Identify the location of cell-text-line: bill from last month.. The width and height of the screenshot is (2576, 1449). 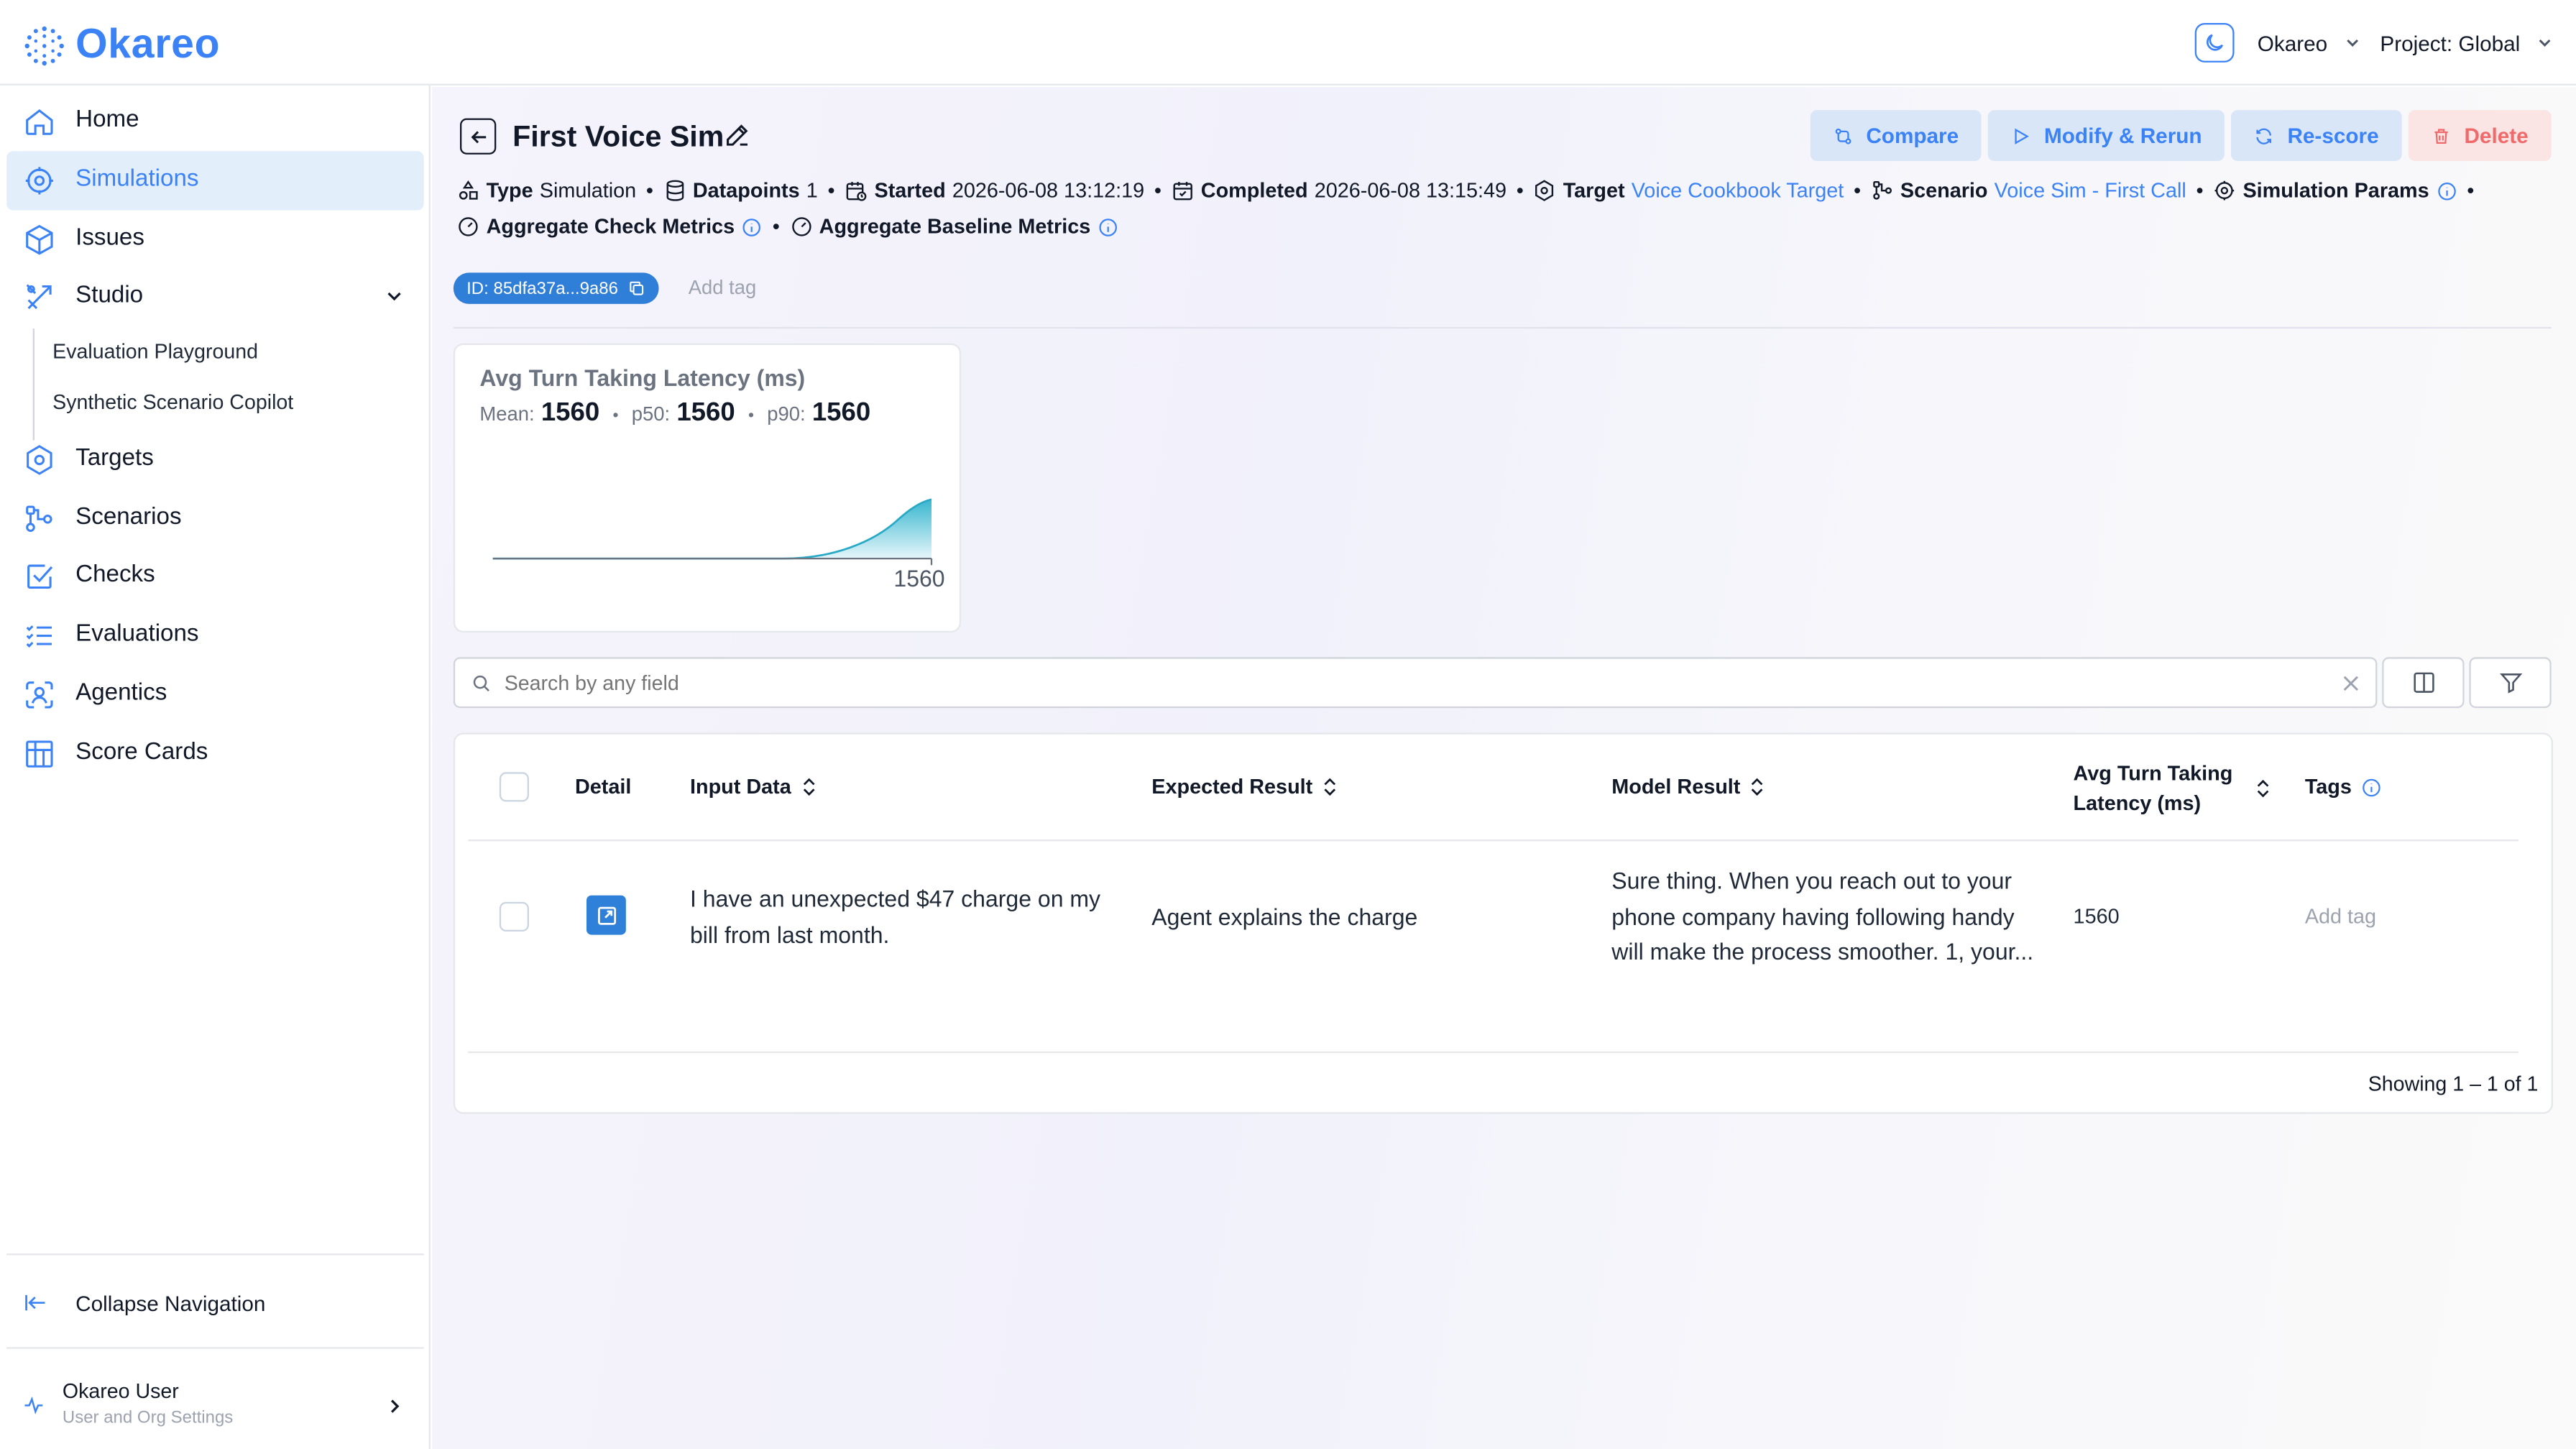
(789, 934).